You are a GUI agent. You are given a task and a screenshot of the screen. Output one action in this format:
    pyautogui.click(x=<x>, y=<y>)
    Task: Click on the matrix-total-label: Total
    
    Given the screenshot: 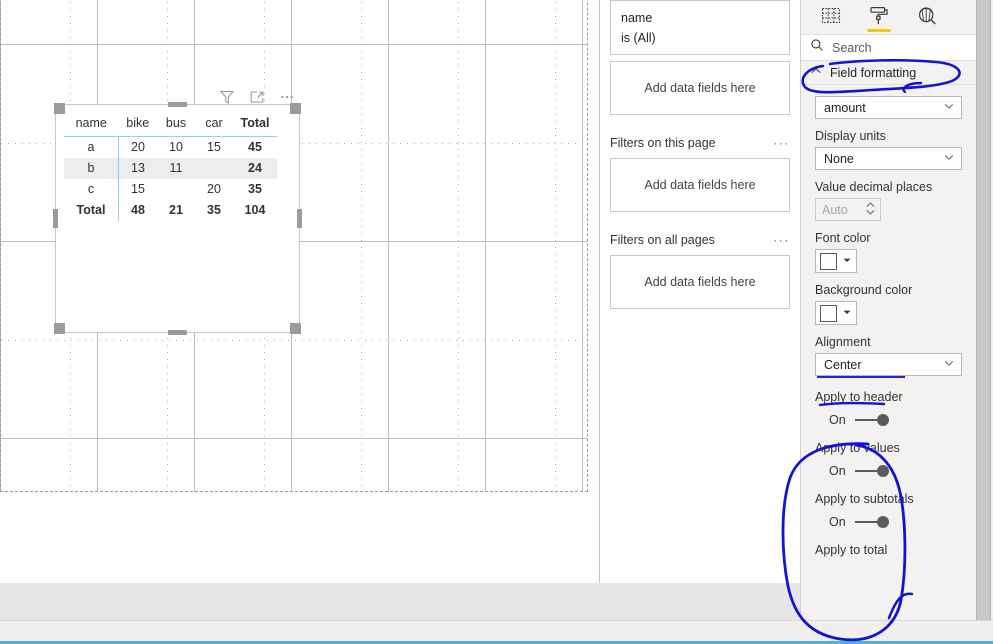 What is the action you would take?
    pyautogui.click(x=91, y=210)
    